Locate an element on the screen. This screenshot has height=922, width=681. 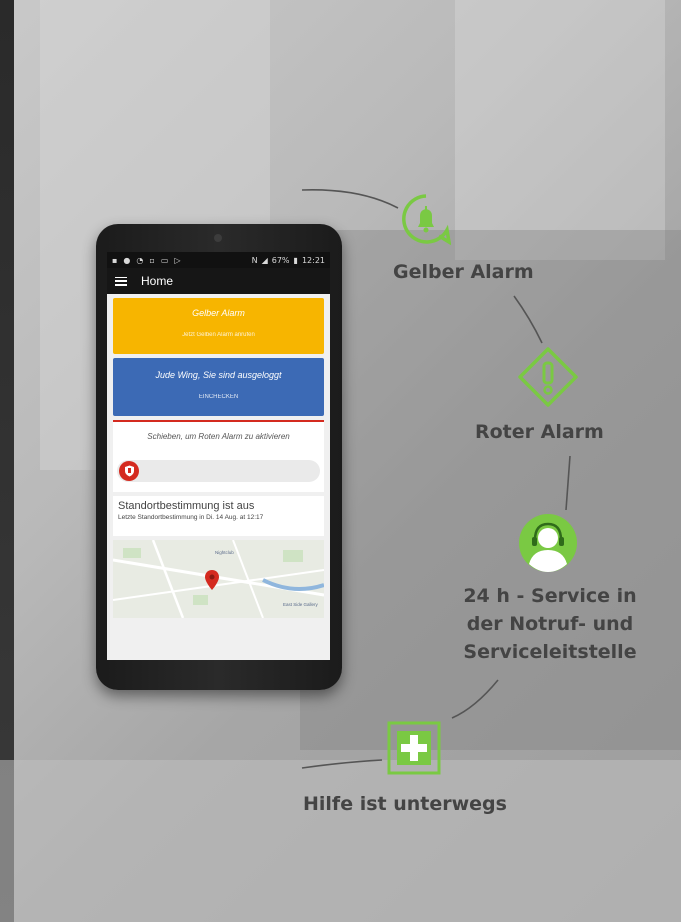
app-bar-title: Home is located at coordinates (157, 281).